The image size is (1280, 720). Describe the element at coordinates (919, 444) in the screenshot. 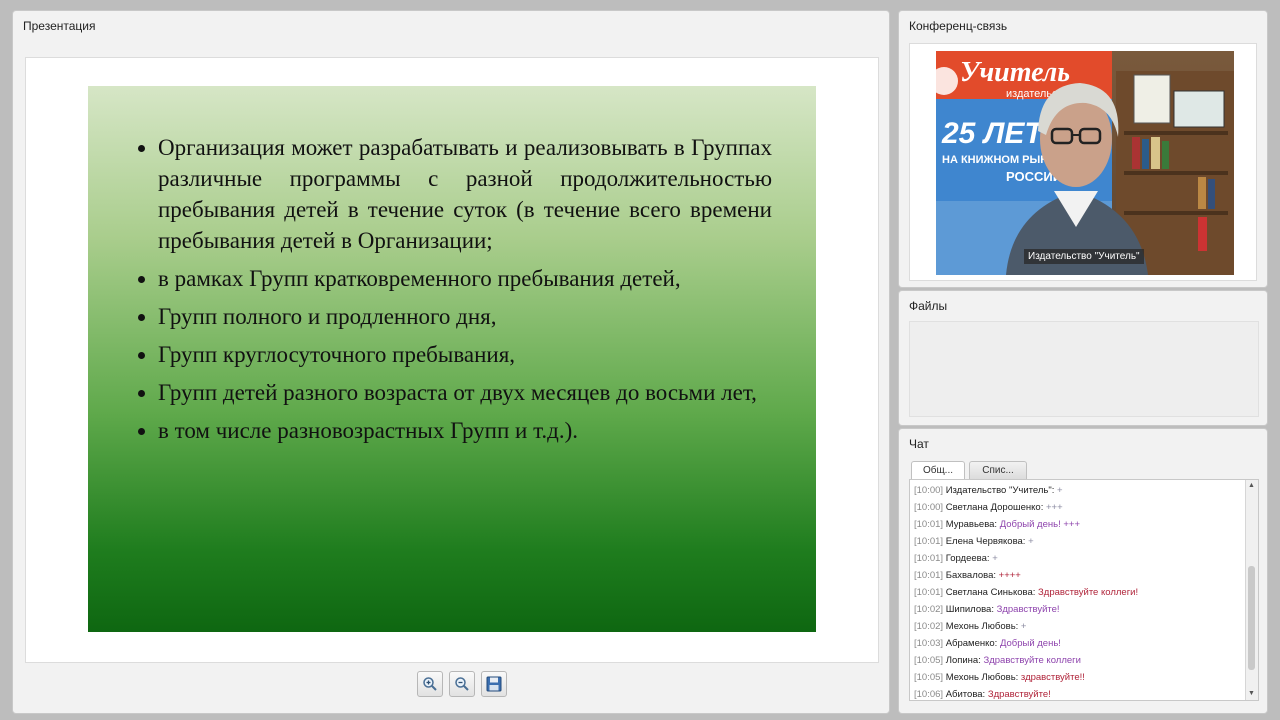

I see `chat-title: Чат` at that location.